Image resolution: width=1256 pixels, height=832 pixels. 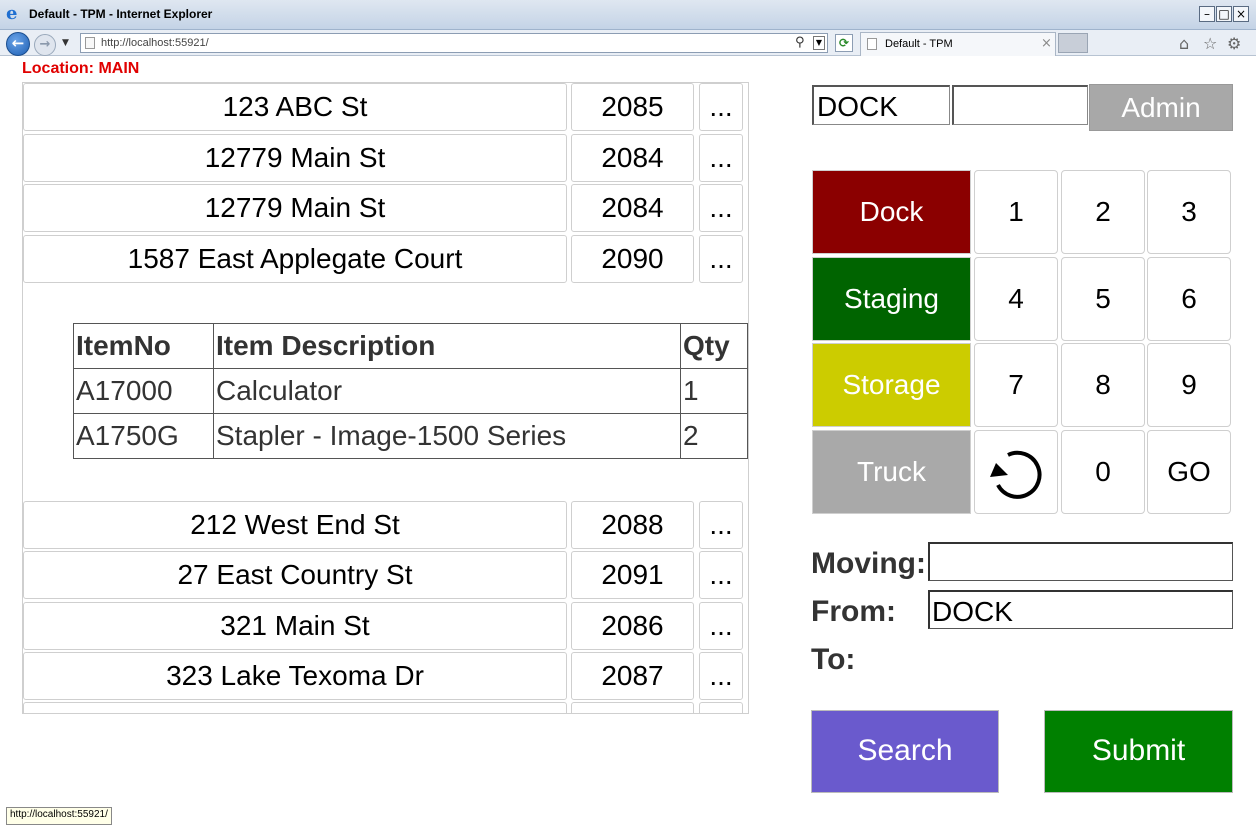 I want to click on key-4: 4, so click(x=1016, y=299).